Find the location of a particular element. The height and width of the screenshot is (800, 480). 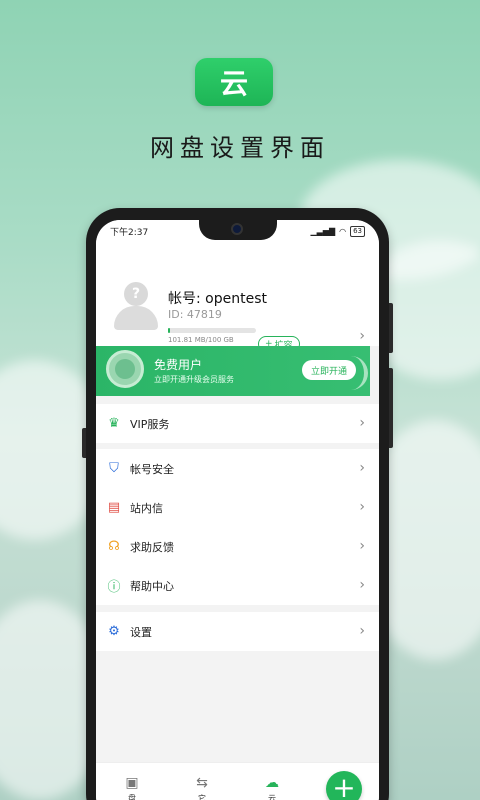

menu-item-help: ⓘ 帮助中心 › is located at coordinates (237, 585).